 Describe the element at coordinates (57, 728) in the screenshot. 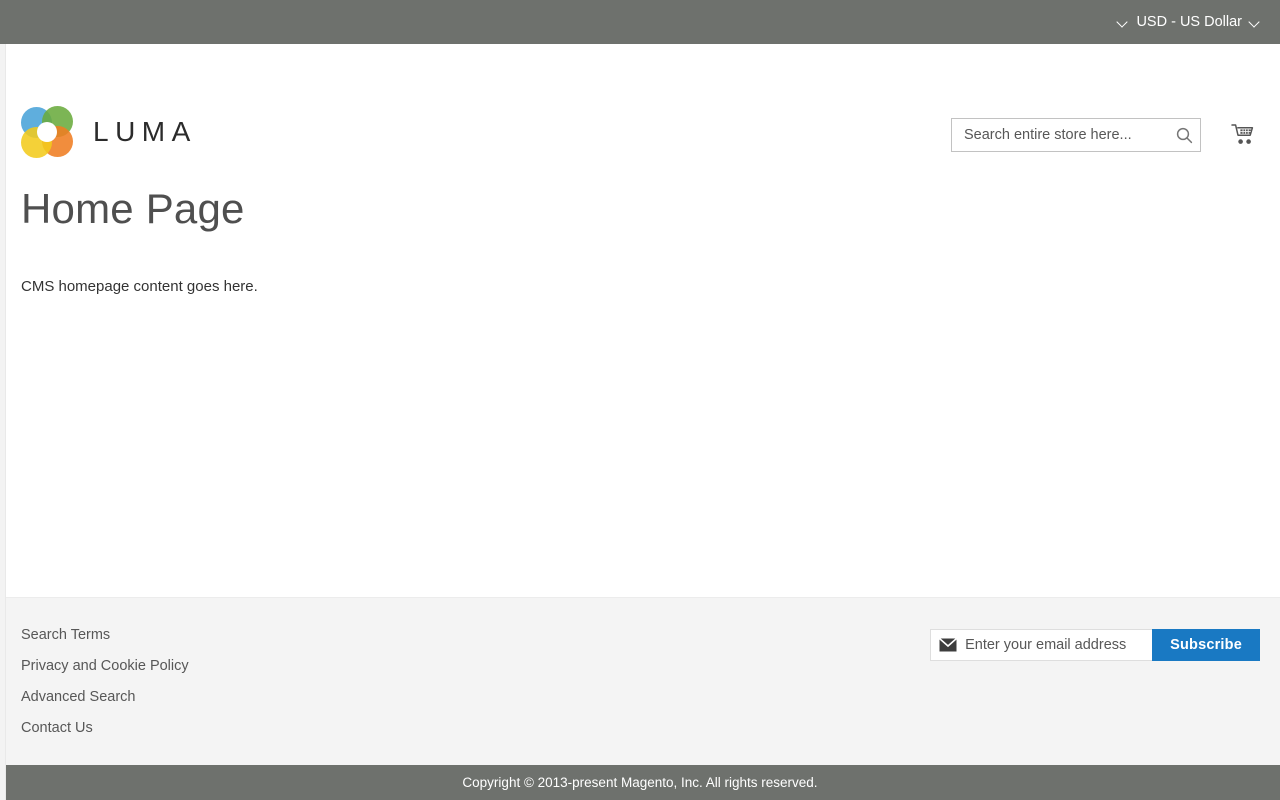

I see `footer-link-contact-us: Contact Us` at that location.